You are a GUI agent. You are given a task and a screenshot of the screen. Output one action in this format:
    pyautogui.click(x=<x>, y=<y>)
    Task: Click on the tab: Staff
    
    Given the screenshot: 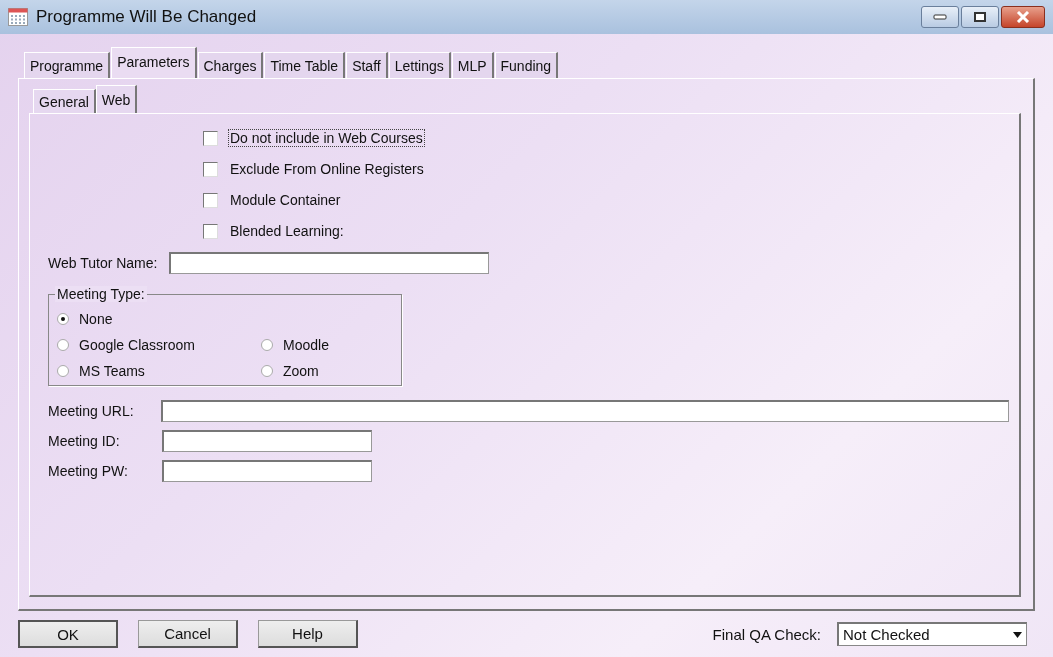 What is the action you would take?
    pyautogui.click(x=367, y=65)
    